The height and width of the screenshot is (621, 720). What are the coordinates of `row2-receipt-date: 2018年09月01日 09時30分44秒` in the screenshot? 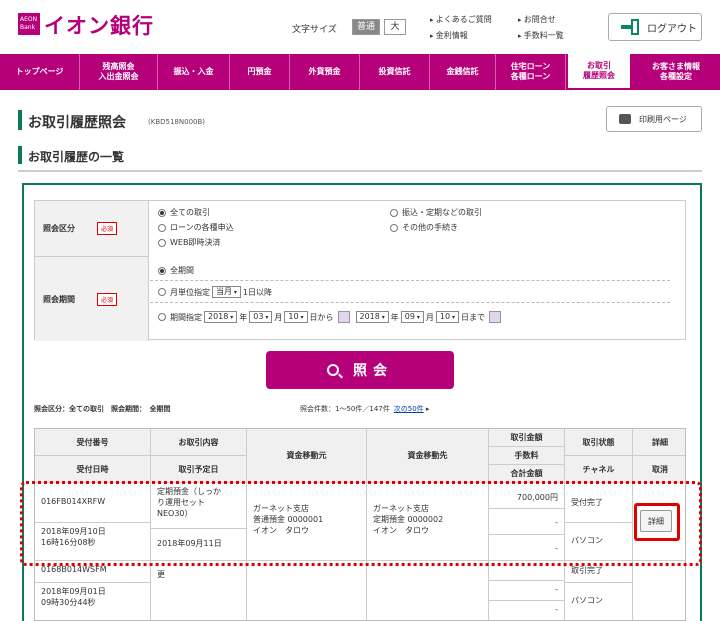 It's located at (93, 601).